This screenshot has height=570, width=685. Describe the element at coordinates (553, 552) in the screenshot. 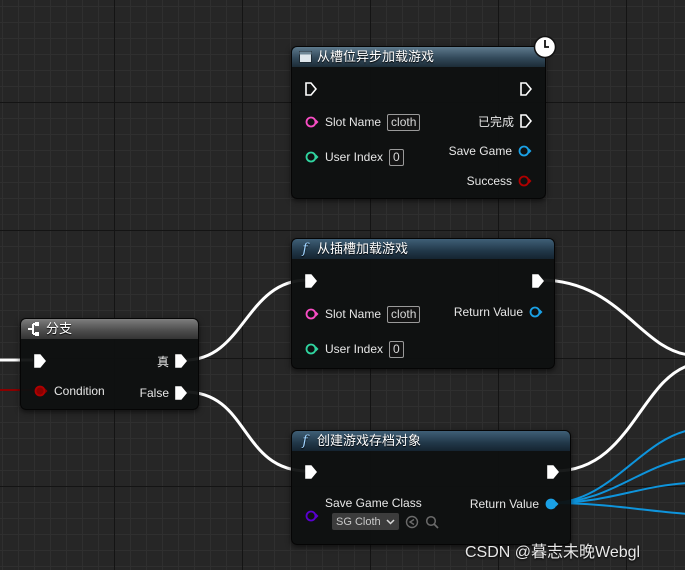

I see `watermark: CSDN @暮志未晚Webgl` at that location.